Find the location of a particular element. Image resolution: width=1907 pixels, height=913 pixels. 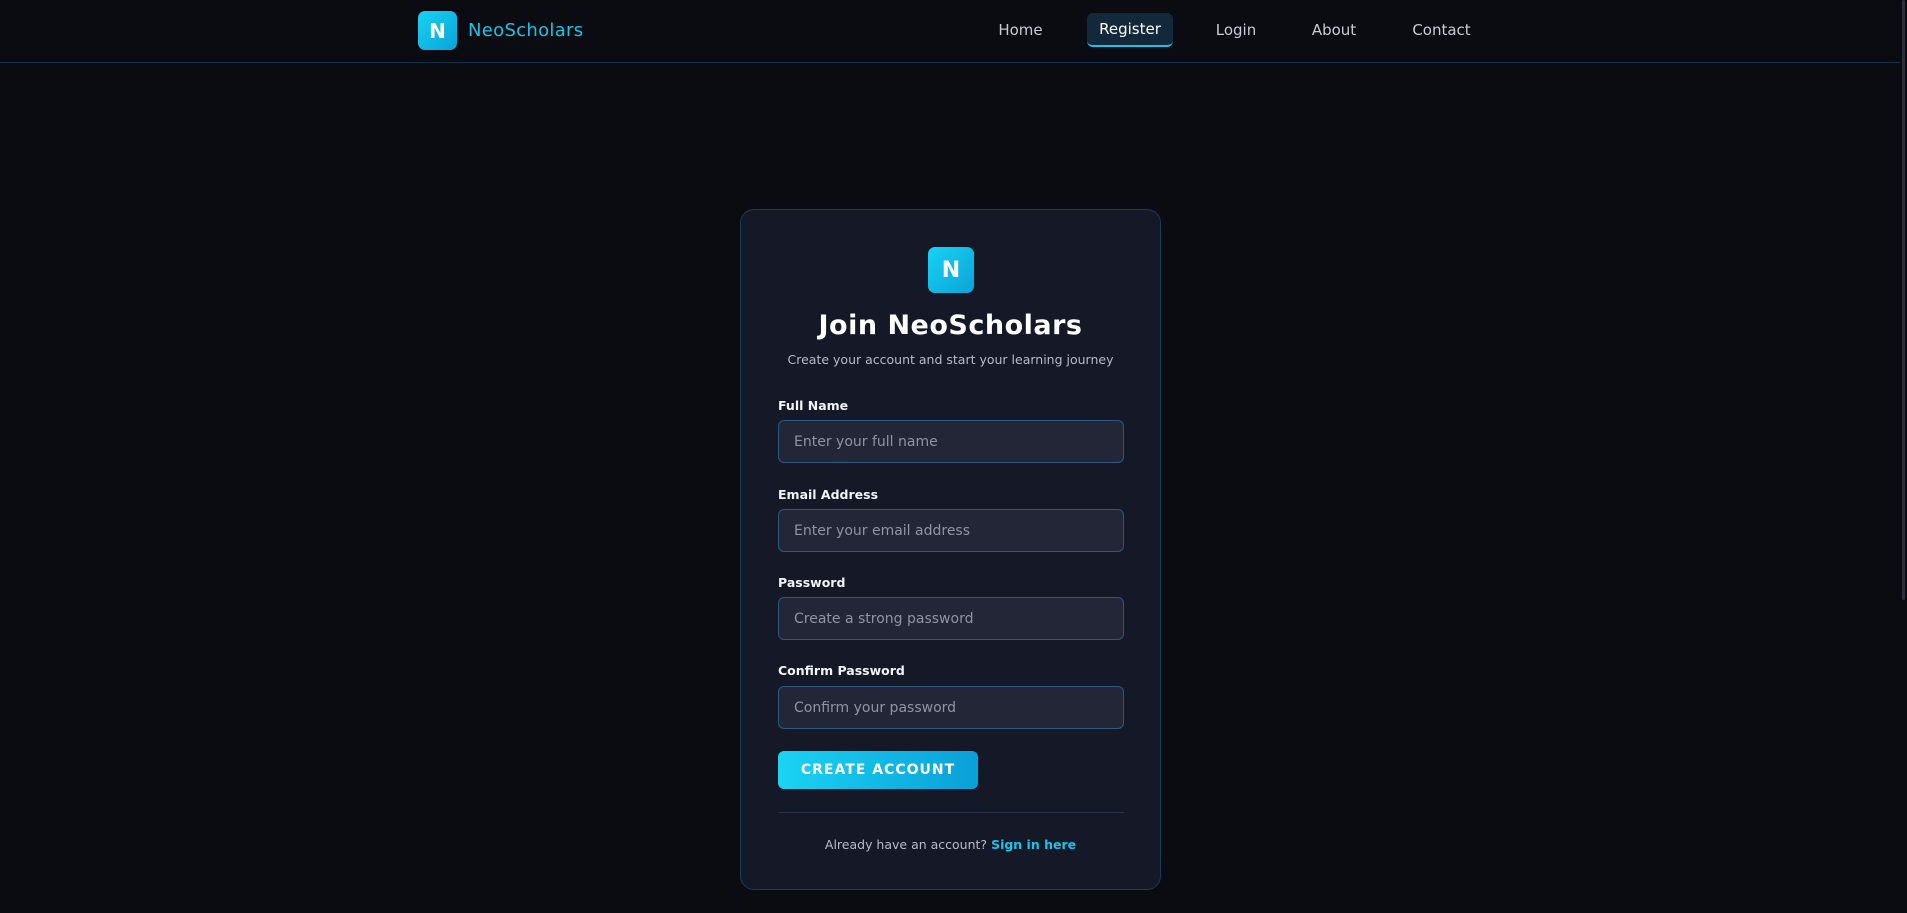

brand: N NeoScholars is located at coordinates (500, 30).